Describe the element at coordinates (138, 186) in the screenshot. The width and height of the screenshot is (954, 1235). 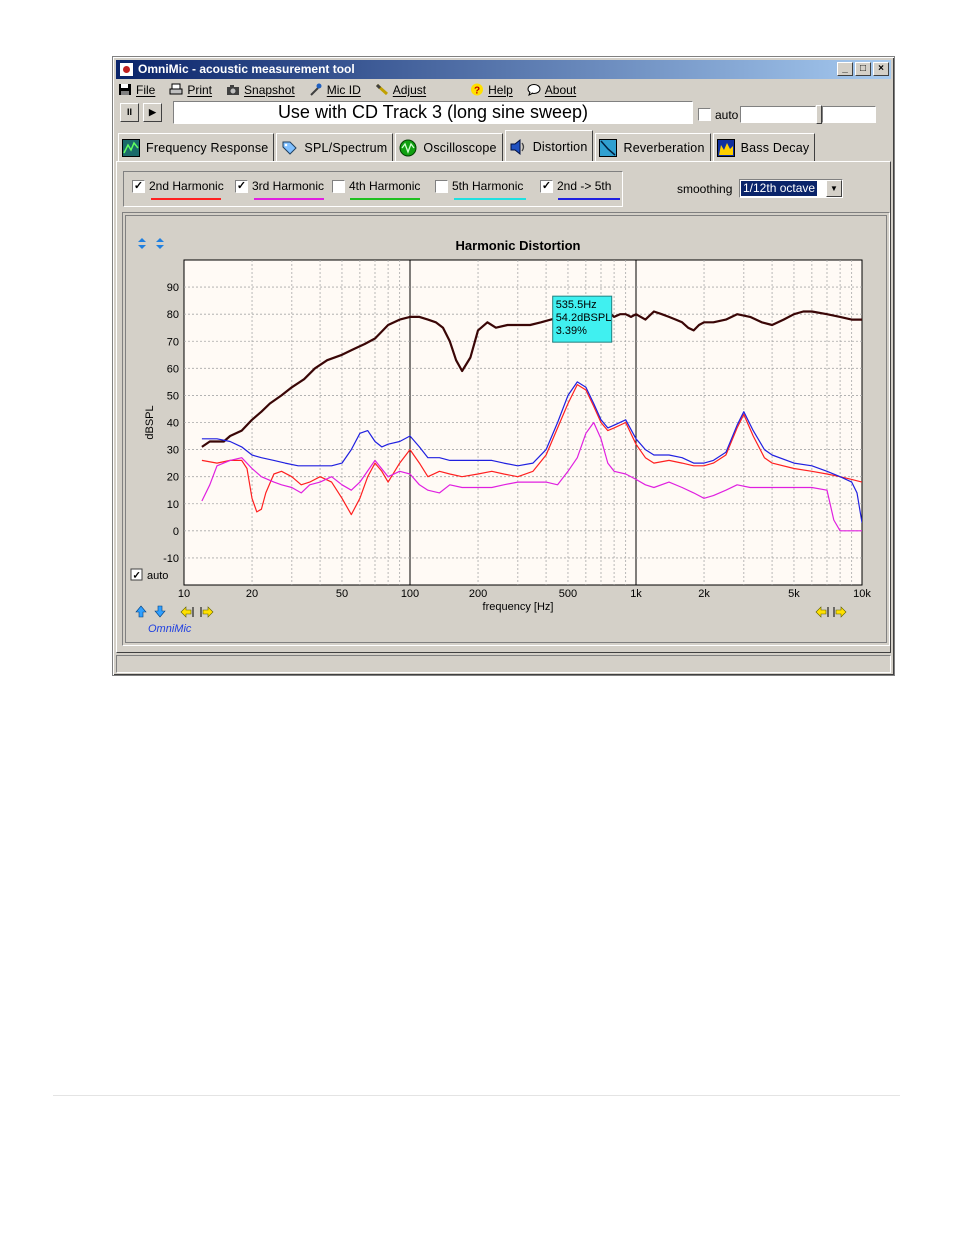
I see `harmonic-2nd-checkbox: ✓` at that location.